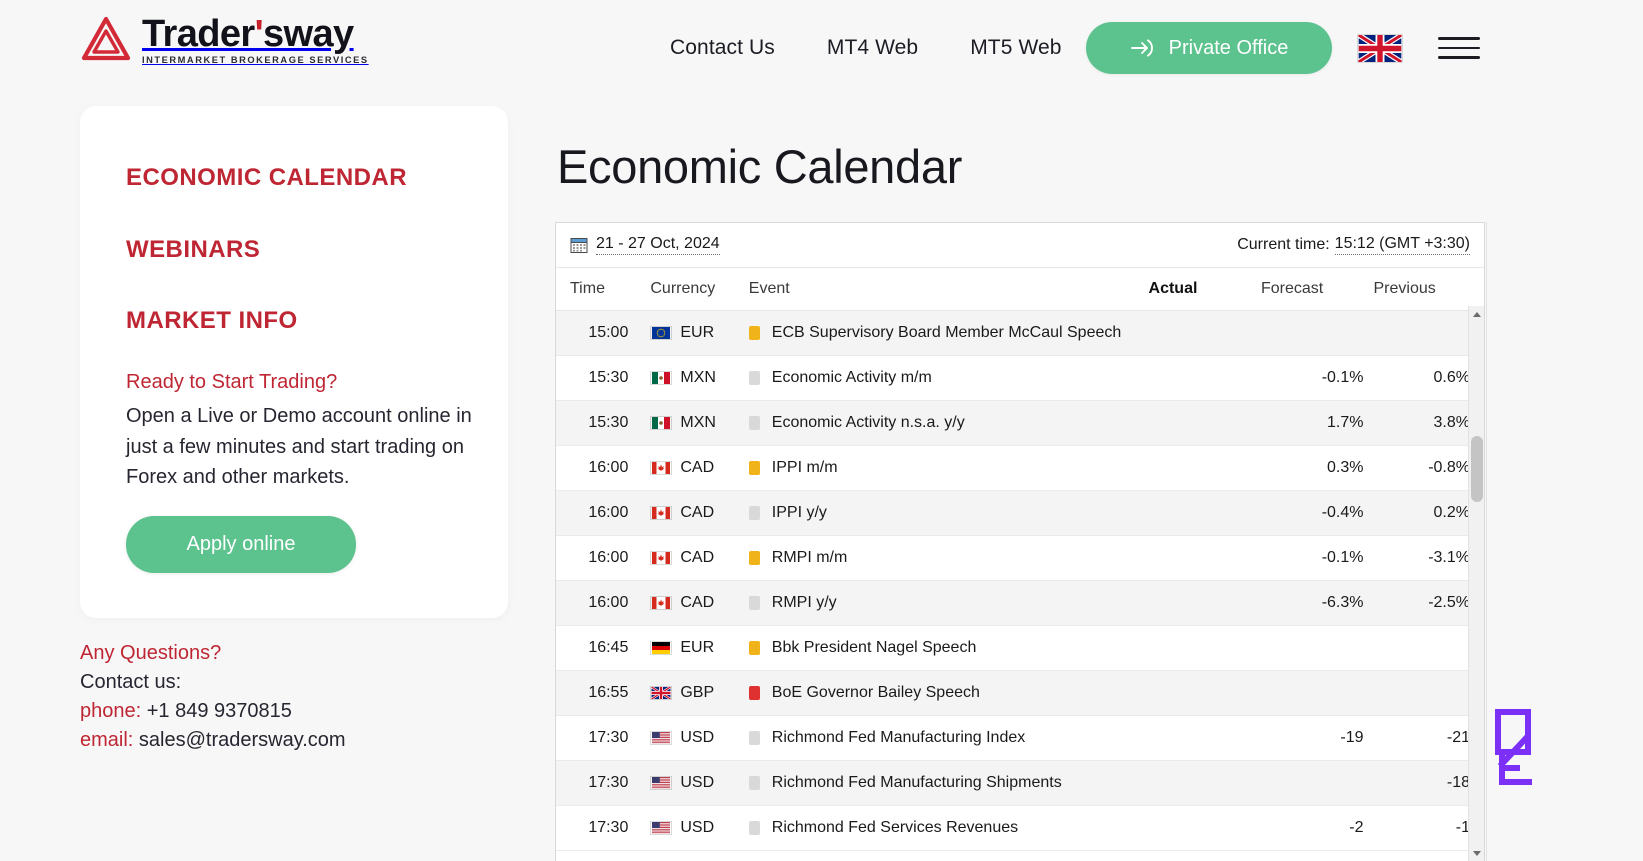 The width and height of the screenshot is (1643, 861). What do you see at coordinates (1020, 648) in the screenshot?
I see `table-row: 16:45 EUR Bbk President Nagel Speech` at bounding box center [1020, 648].